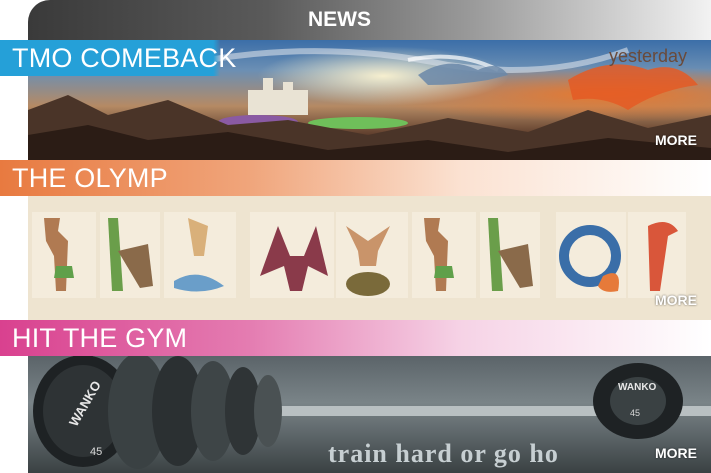 The width and height of the screenshot is (711, 473). Describe the element at coordinates (355, 178) in the screenshot. I see `news-title-band-the-olymp: THE OLYMP` at that location.